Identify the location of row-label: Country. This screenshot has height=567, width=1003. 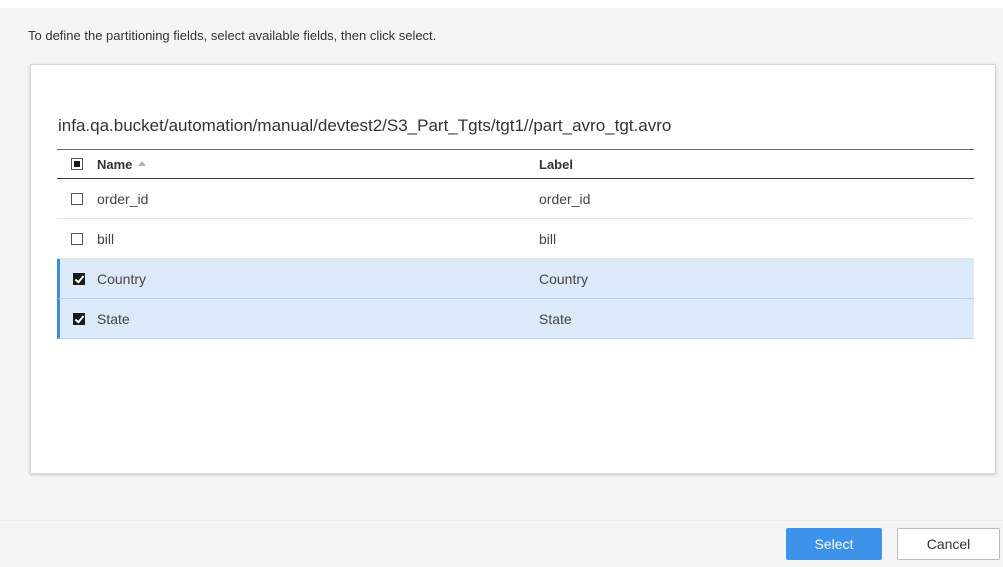
(564, 278).